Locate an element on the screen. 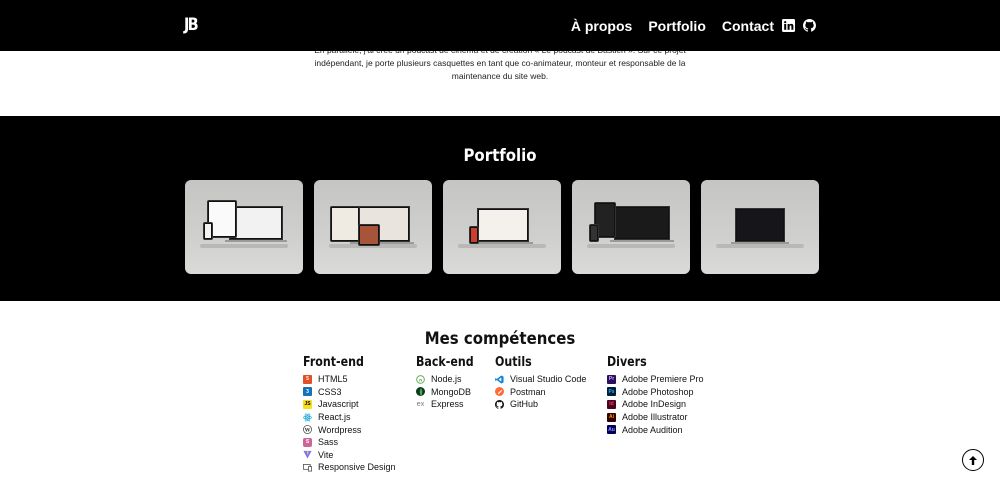 The image size is (1000, 483). svg-text: W is located at coordinates (307, 430).